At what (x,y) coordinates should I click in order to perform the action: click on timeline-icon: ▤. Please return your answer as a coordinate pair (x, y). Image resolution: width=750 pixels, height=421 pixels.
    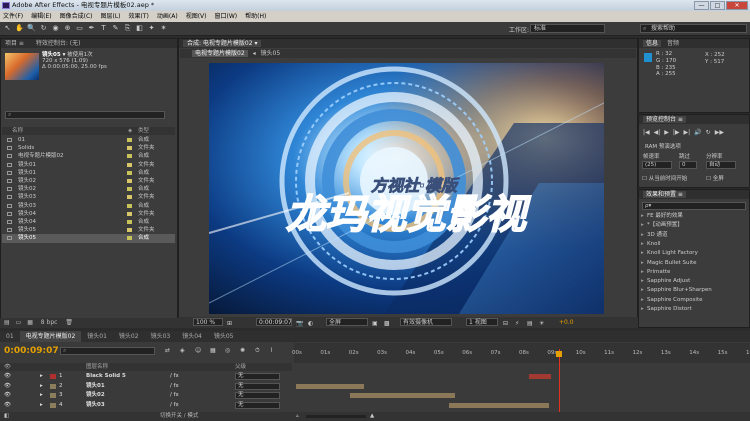
    Looking at the image, I should click on (530, 323).